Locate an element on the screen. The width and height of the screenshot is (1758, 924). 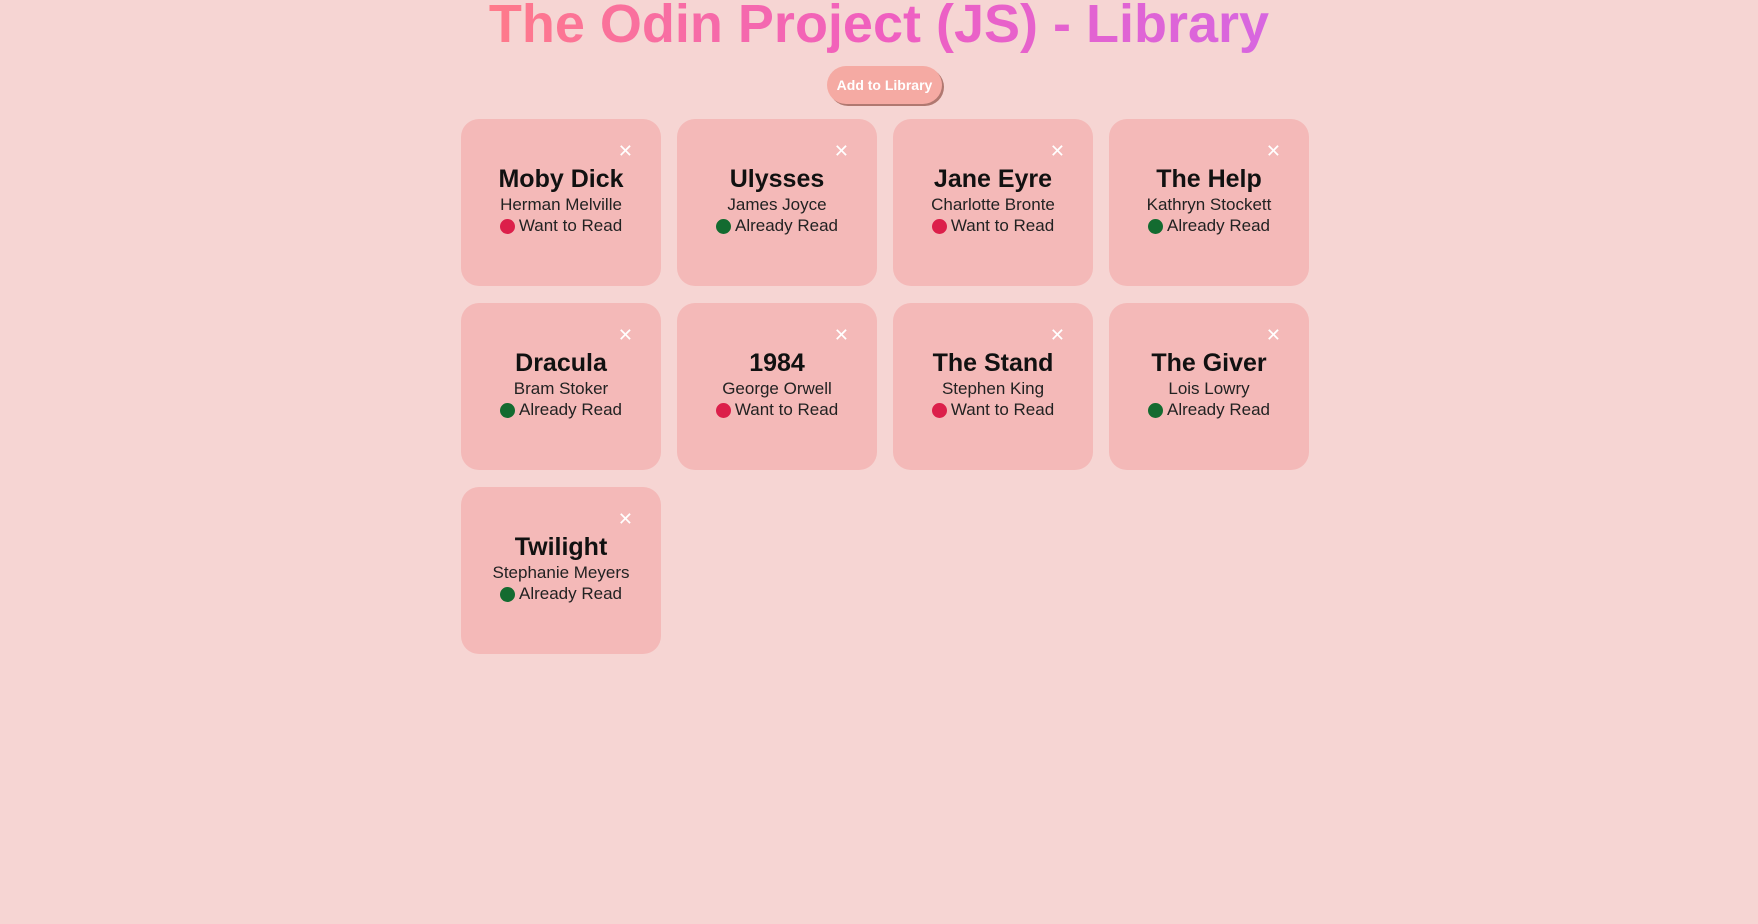
book-title: Twilight is located at coordinates (561, 547).